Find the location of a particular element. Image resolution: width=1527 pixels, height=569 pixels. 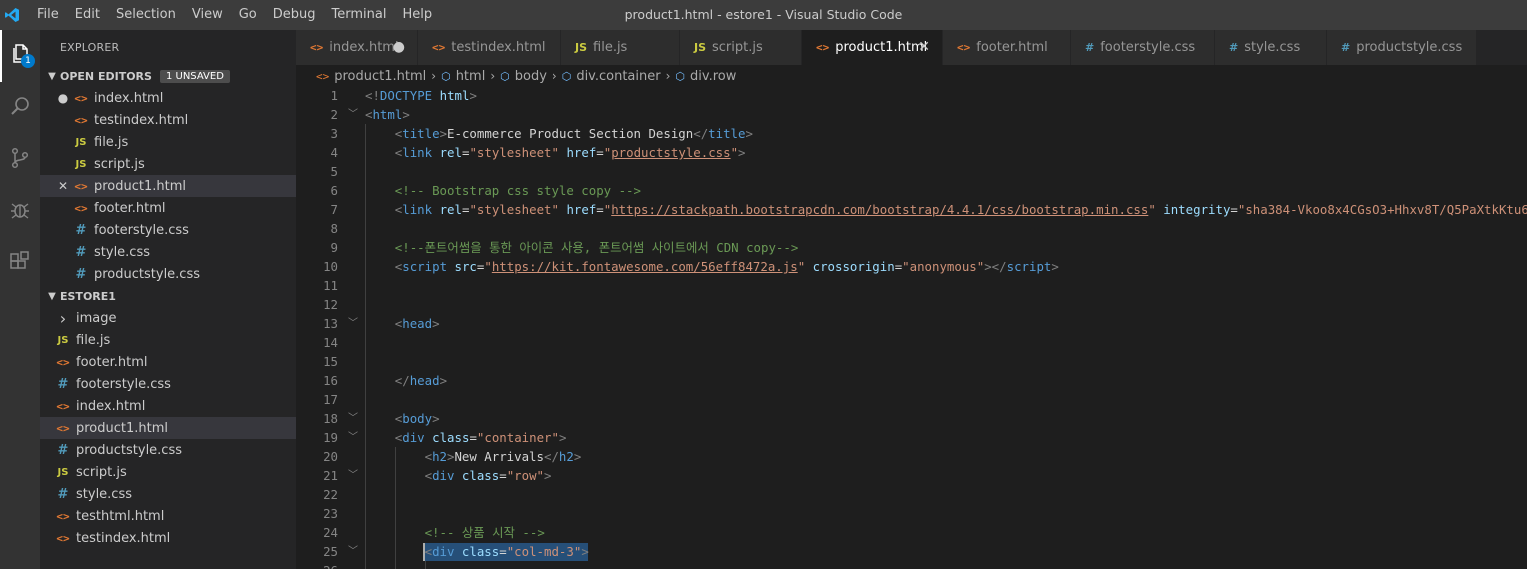

open-editor-item: <> footer.html is located at coordinates (168, 208).